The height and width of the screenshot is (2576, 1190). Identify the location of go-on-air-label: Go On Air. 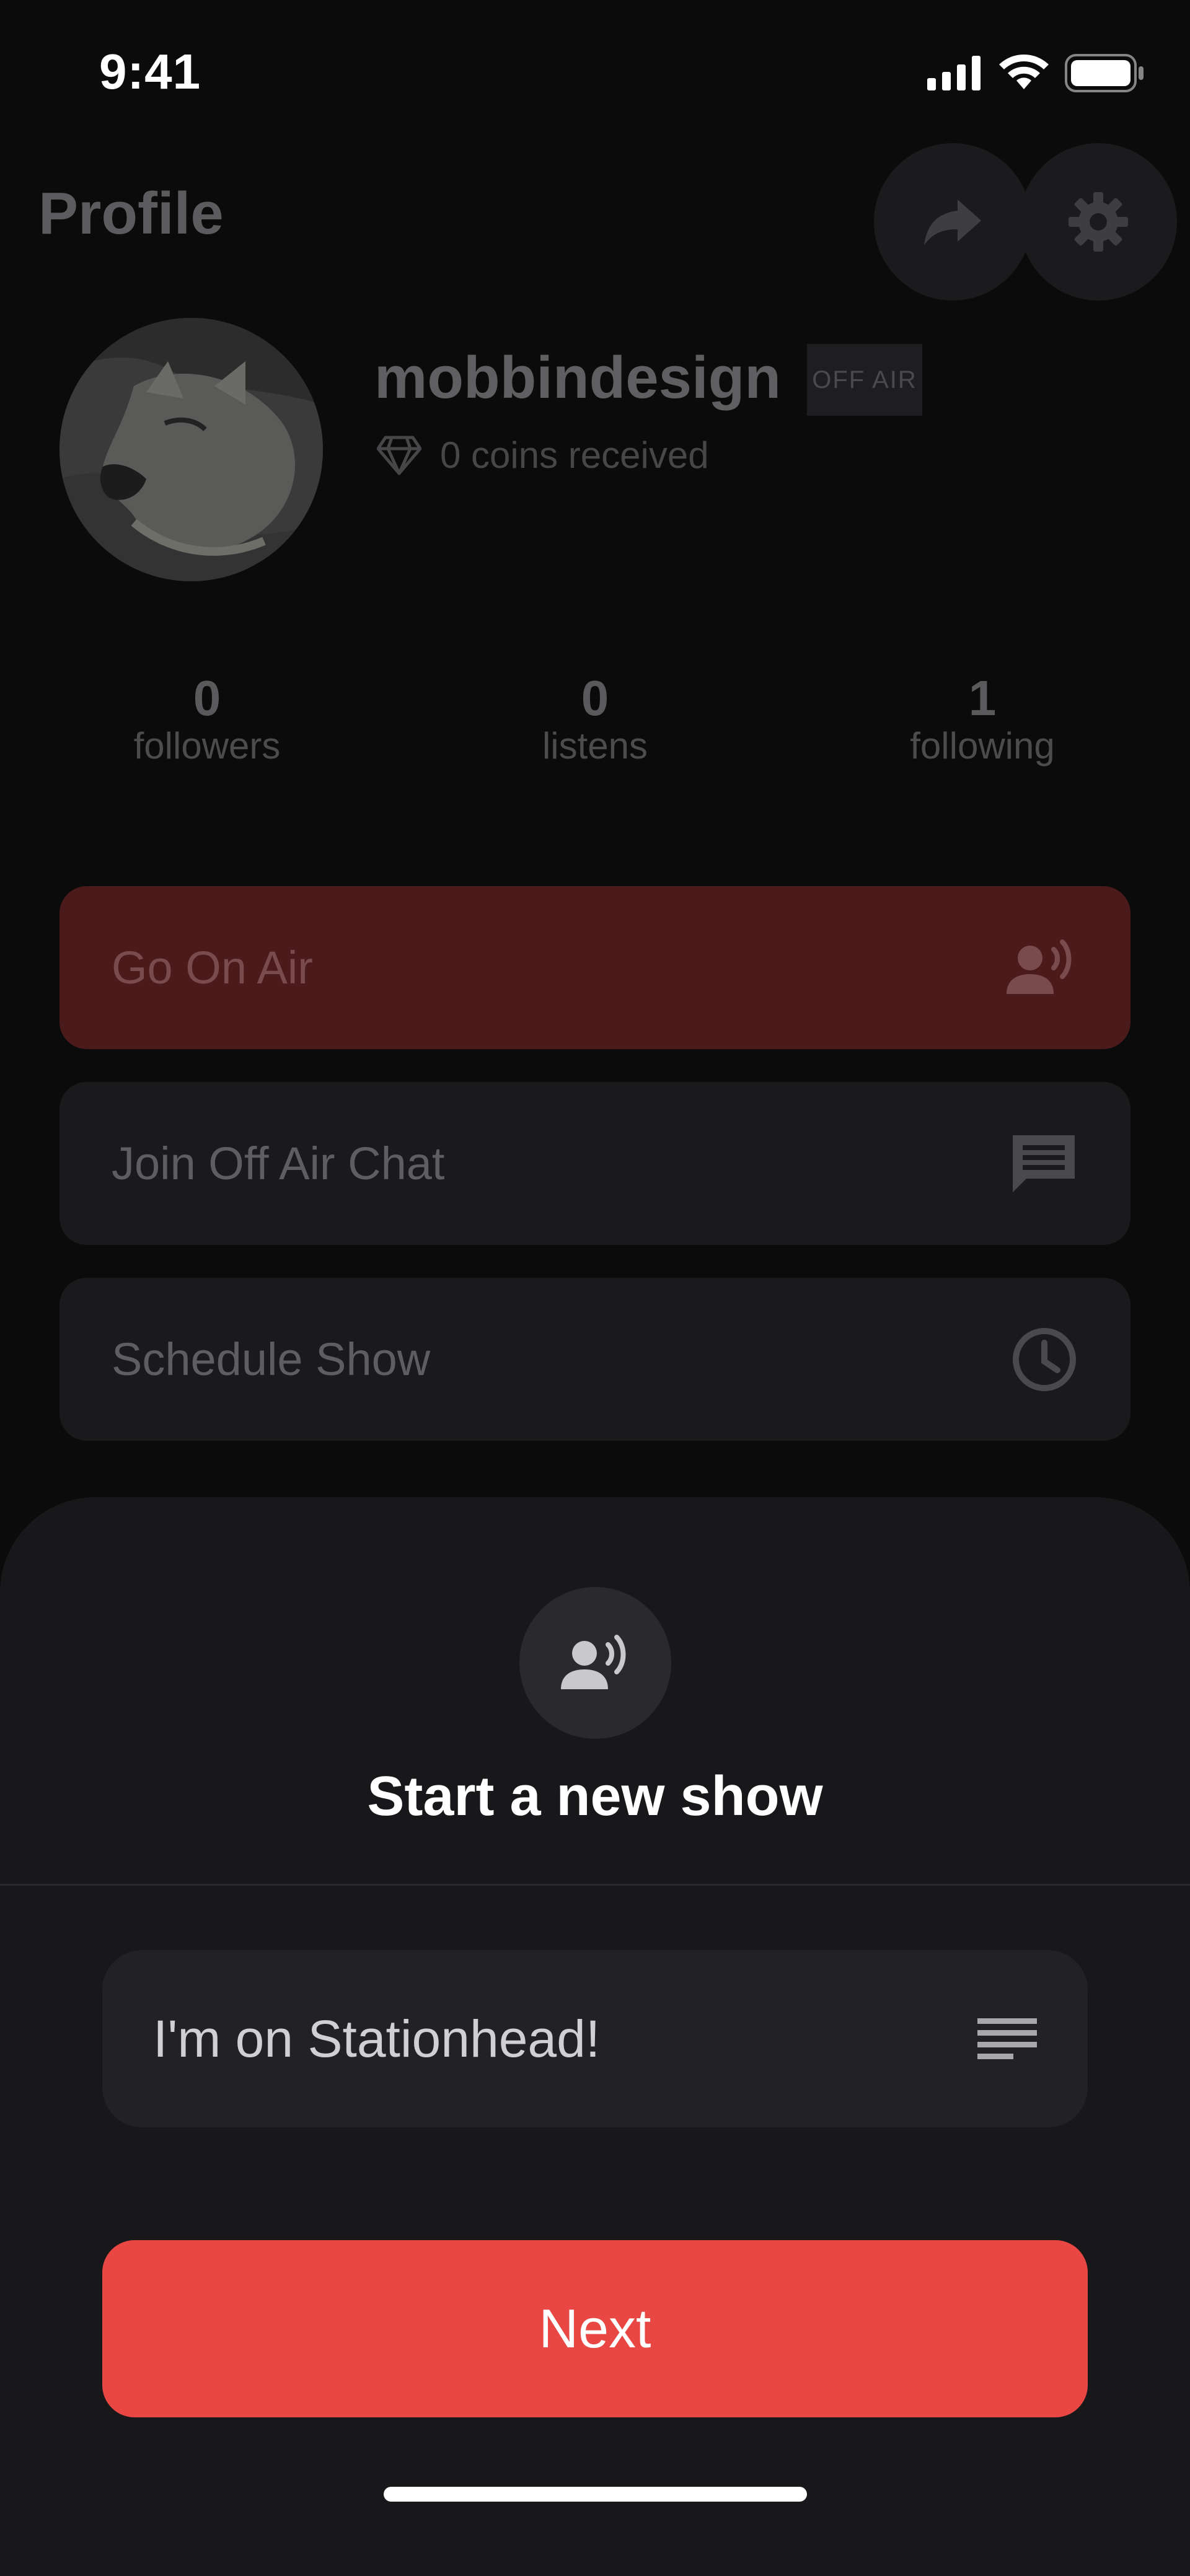
(212, 968).